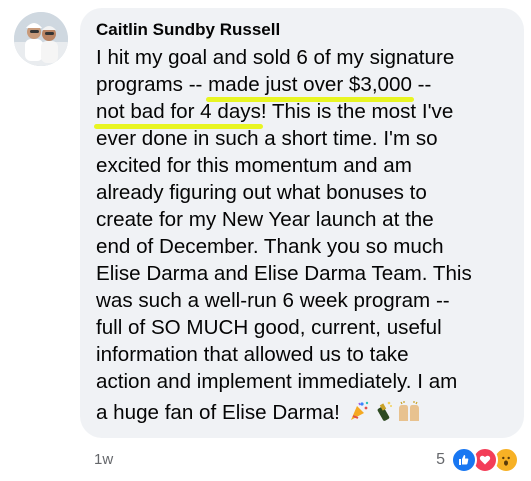  What do you see at coordinates (261, 192) in the screenshot?
I see `comment-line: already figuring out what bonuses to` at bounding box center [261, 192].